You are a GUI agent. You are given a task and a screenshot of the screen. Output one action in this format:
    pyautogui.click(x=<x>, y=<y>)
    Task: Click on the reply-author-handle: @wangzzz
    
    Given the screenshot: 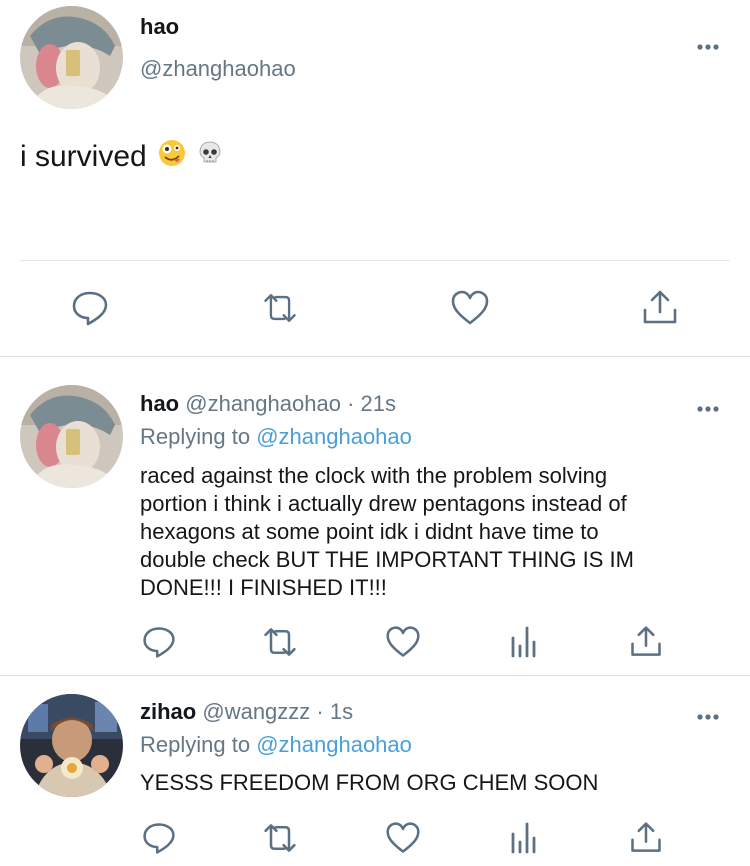 What is the action you would take?
    pyautogui.click(x=256, y=711)
    